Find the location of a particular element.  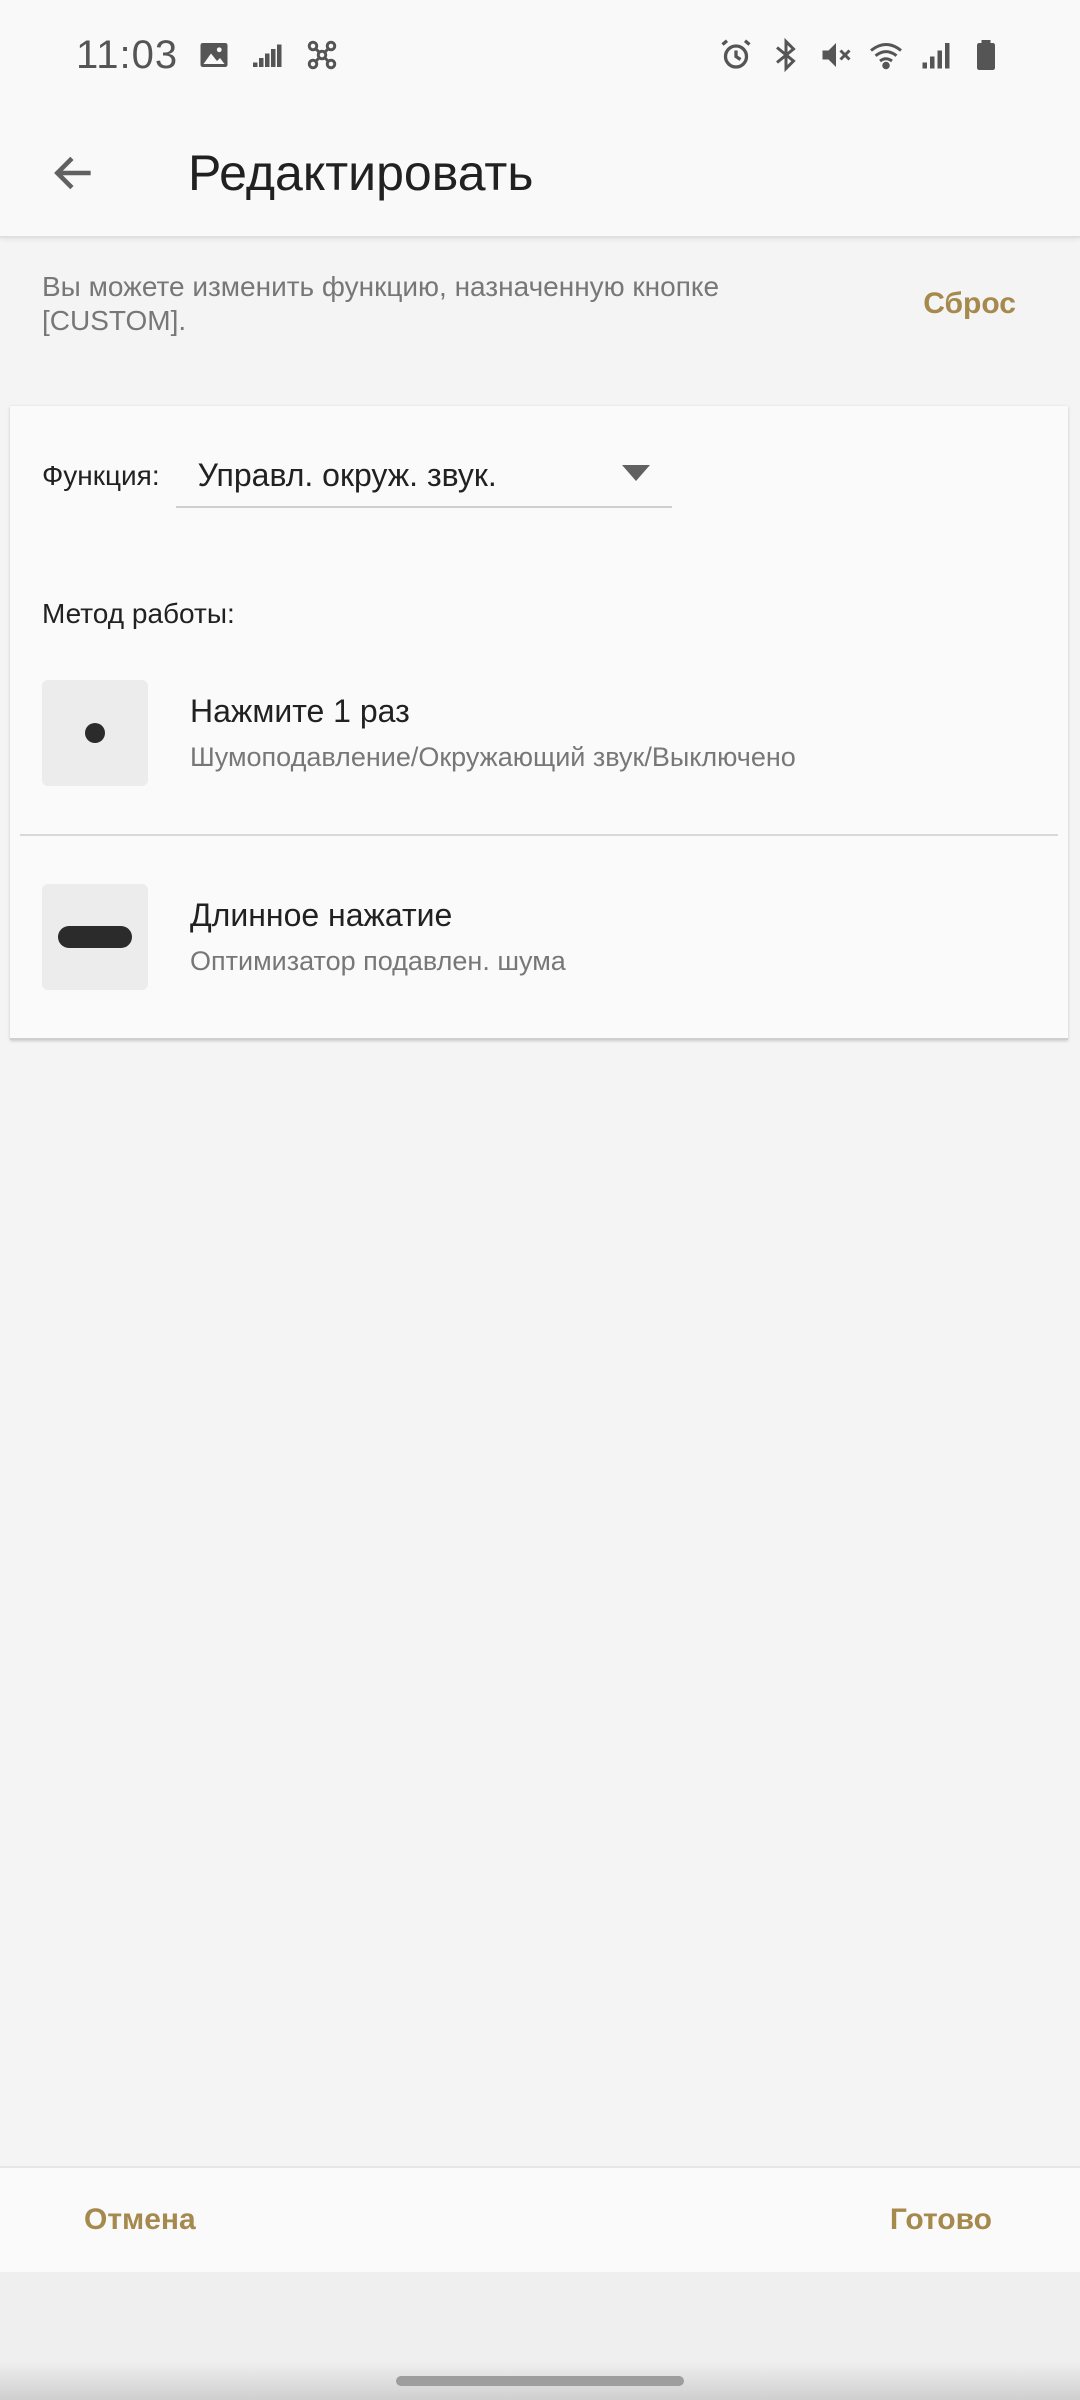

signal-icon is located at coordinates (936, 55).